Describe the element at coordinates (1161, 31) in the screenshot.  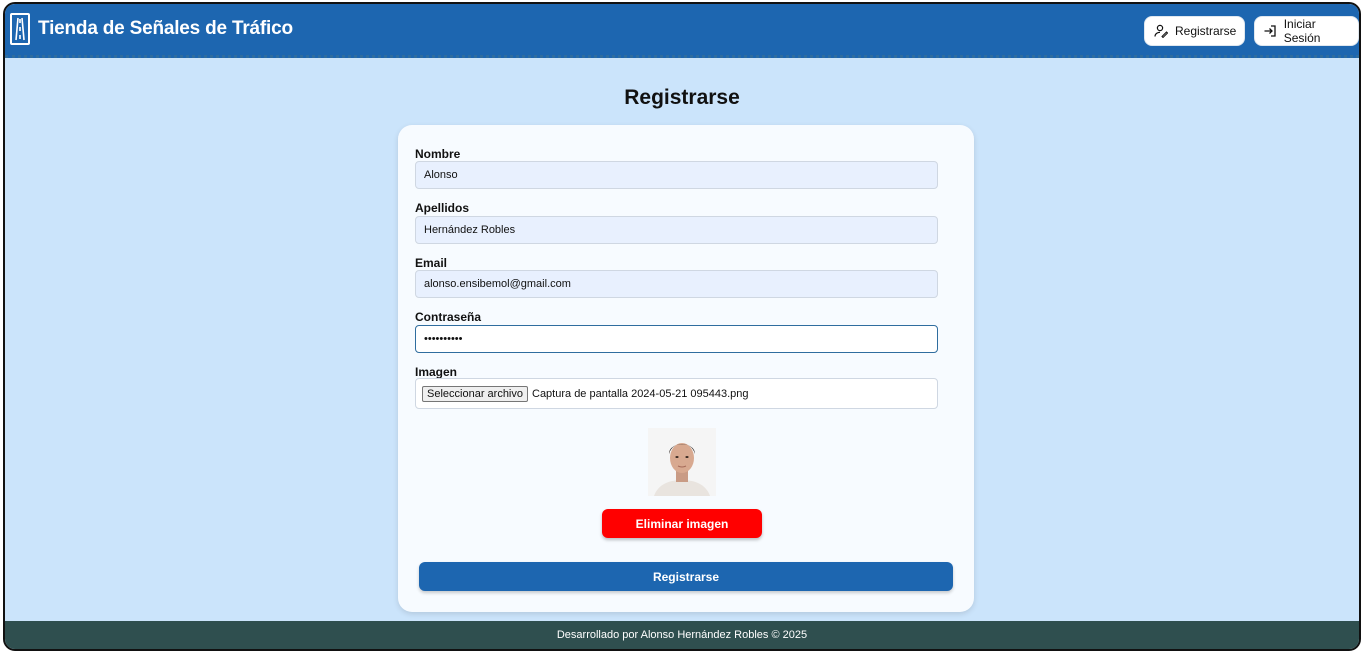
I see `user-pen-icon` at that location.